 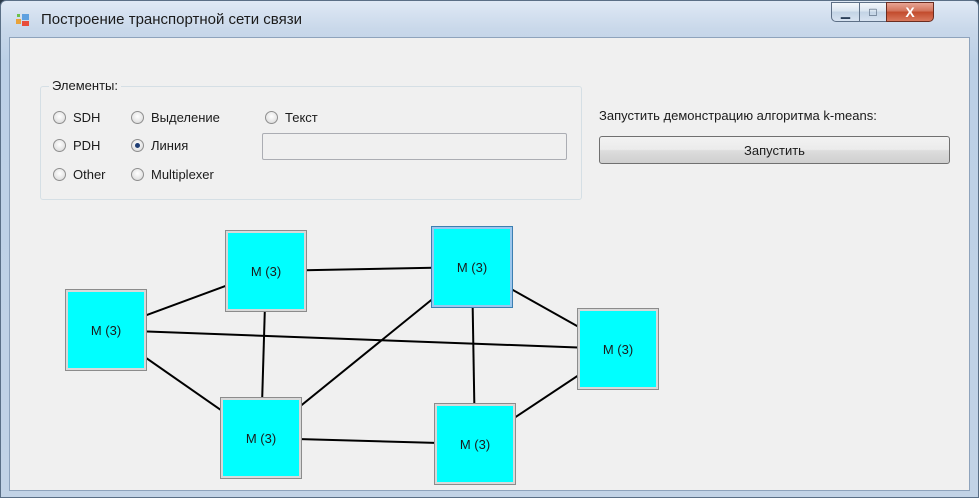 I want to click on window-title: Построение транспортной сети связи, so click(x=171, y=19).